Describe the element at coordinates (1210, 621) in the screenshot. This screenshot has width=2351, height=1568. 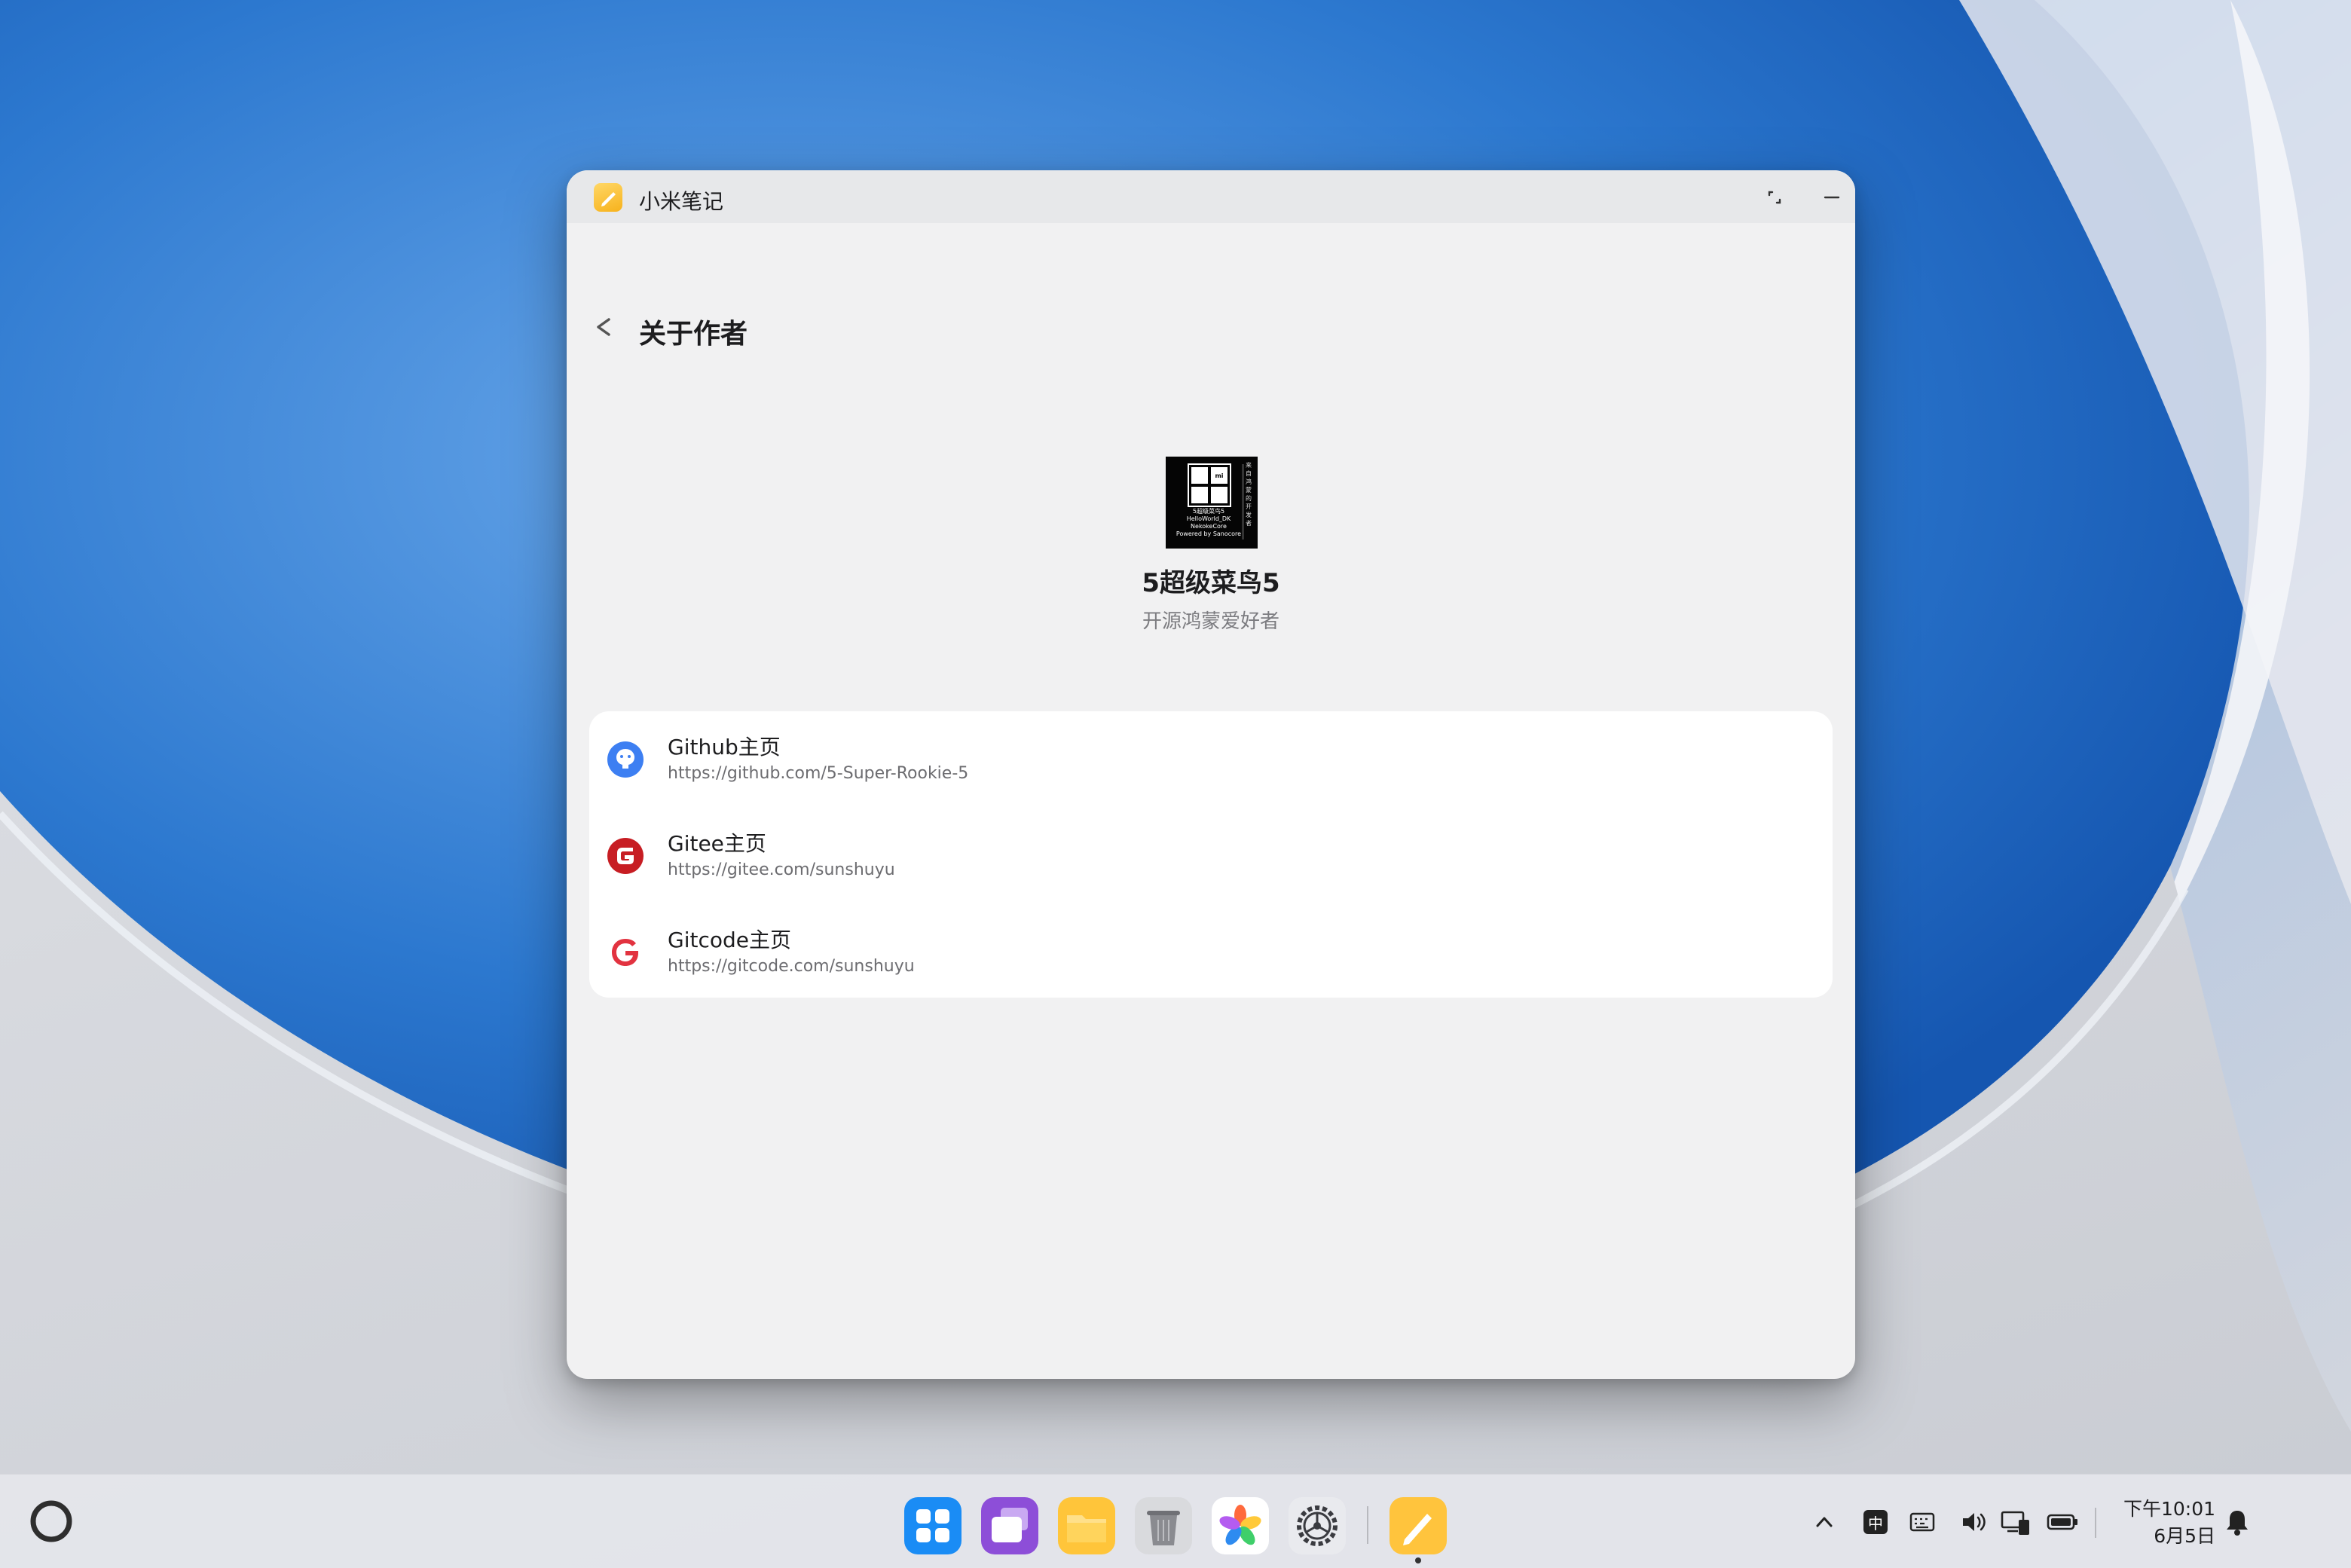
I see `author-bio: 开源鸿蒙爱好者` at that location.